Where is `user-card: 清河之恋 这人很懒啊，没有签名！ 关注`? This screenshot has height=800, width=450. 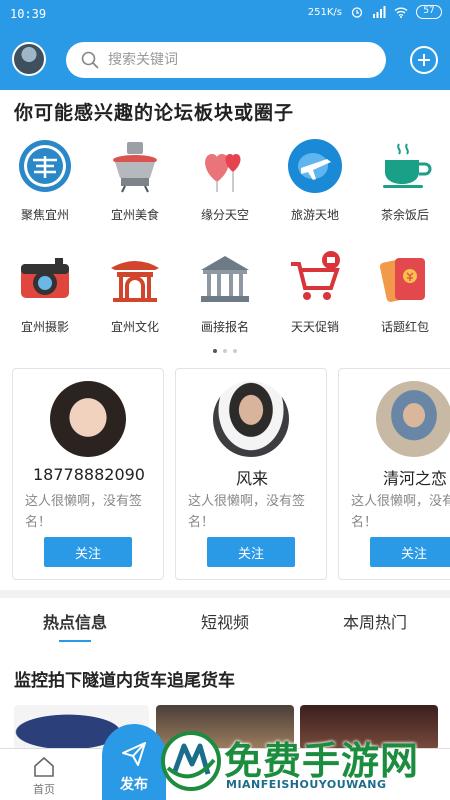
user-card: 清河之恋 这人很懒啊，没有签名！ 关注 is located at coordinates (394, 474).